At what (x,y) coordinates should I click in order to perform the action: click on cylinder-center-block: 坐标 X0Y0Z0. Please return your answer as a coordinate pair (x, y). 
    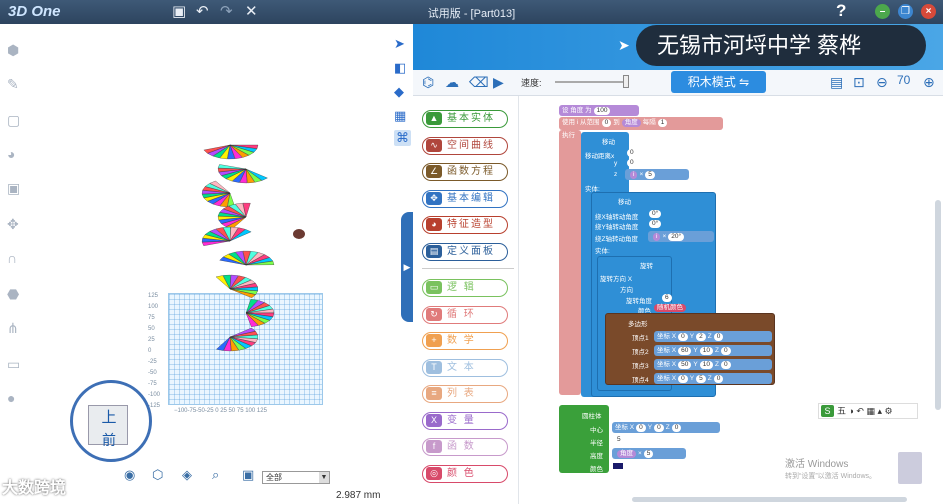
    Looking at the image, I should click on (666, 427).